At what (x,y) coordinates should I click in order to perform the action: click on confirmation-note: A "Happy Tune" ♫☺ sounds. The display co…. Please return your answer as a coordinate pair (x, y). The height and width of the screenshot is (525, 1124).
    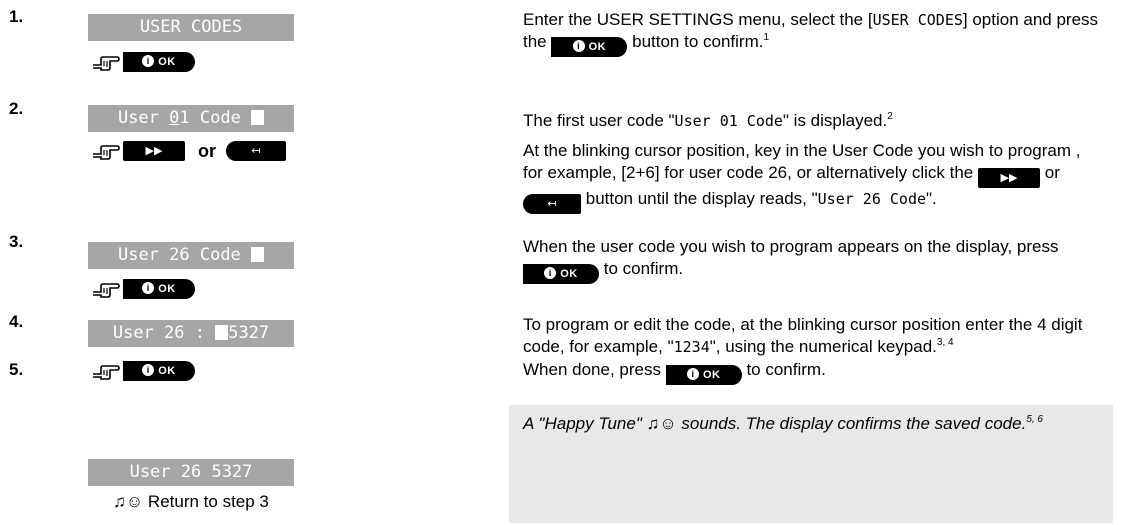
    Looking at the image, I should click on (811, 464).